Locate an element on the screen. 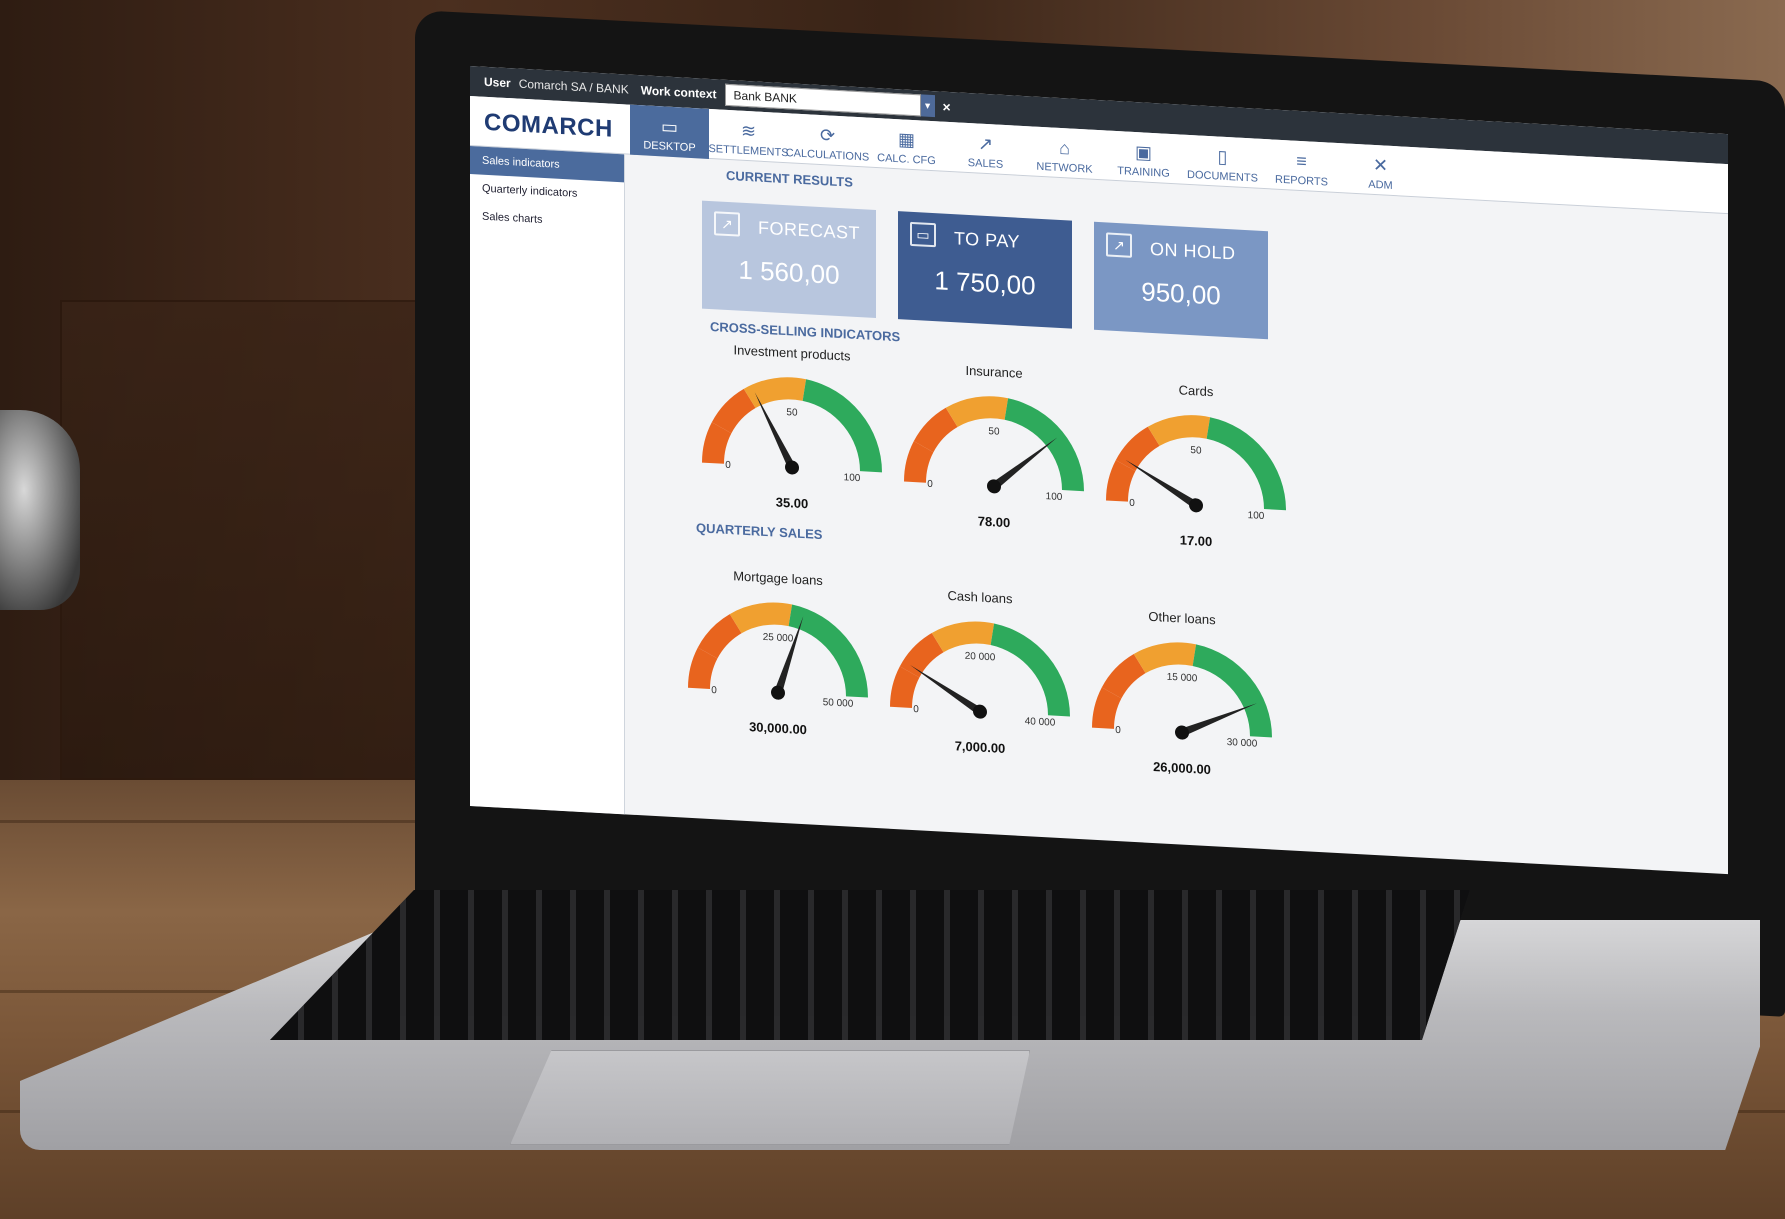 The height and width of the screenshot is (1219, 1785). card-title: TO PAY is located at coordinates (987, 240).